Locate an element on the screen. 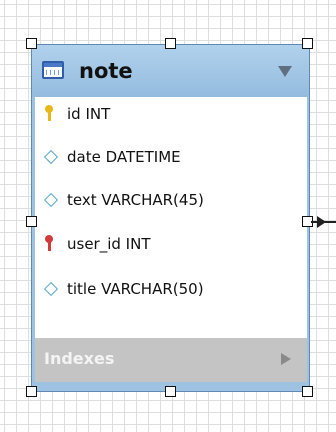  column-row: id INT is located at coordinates (171, 114).